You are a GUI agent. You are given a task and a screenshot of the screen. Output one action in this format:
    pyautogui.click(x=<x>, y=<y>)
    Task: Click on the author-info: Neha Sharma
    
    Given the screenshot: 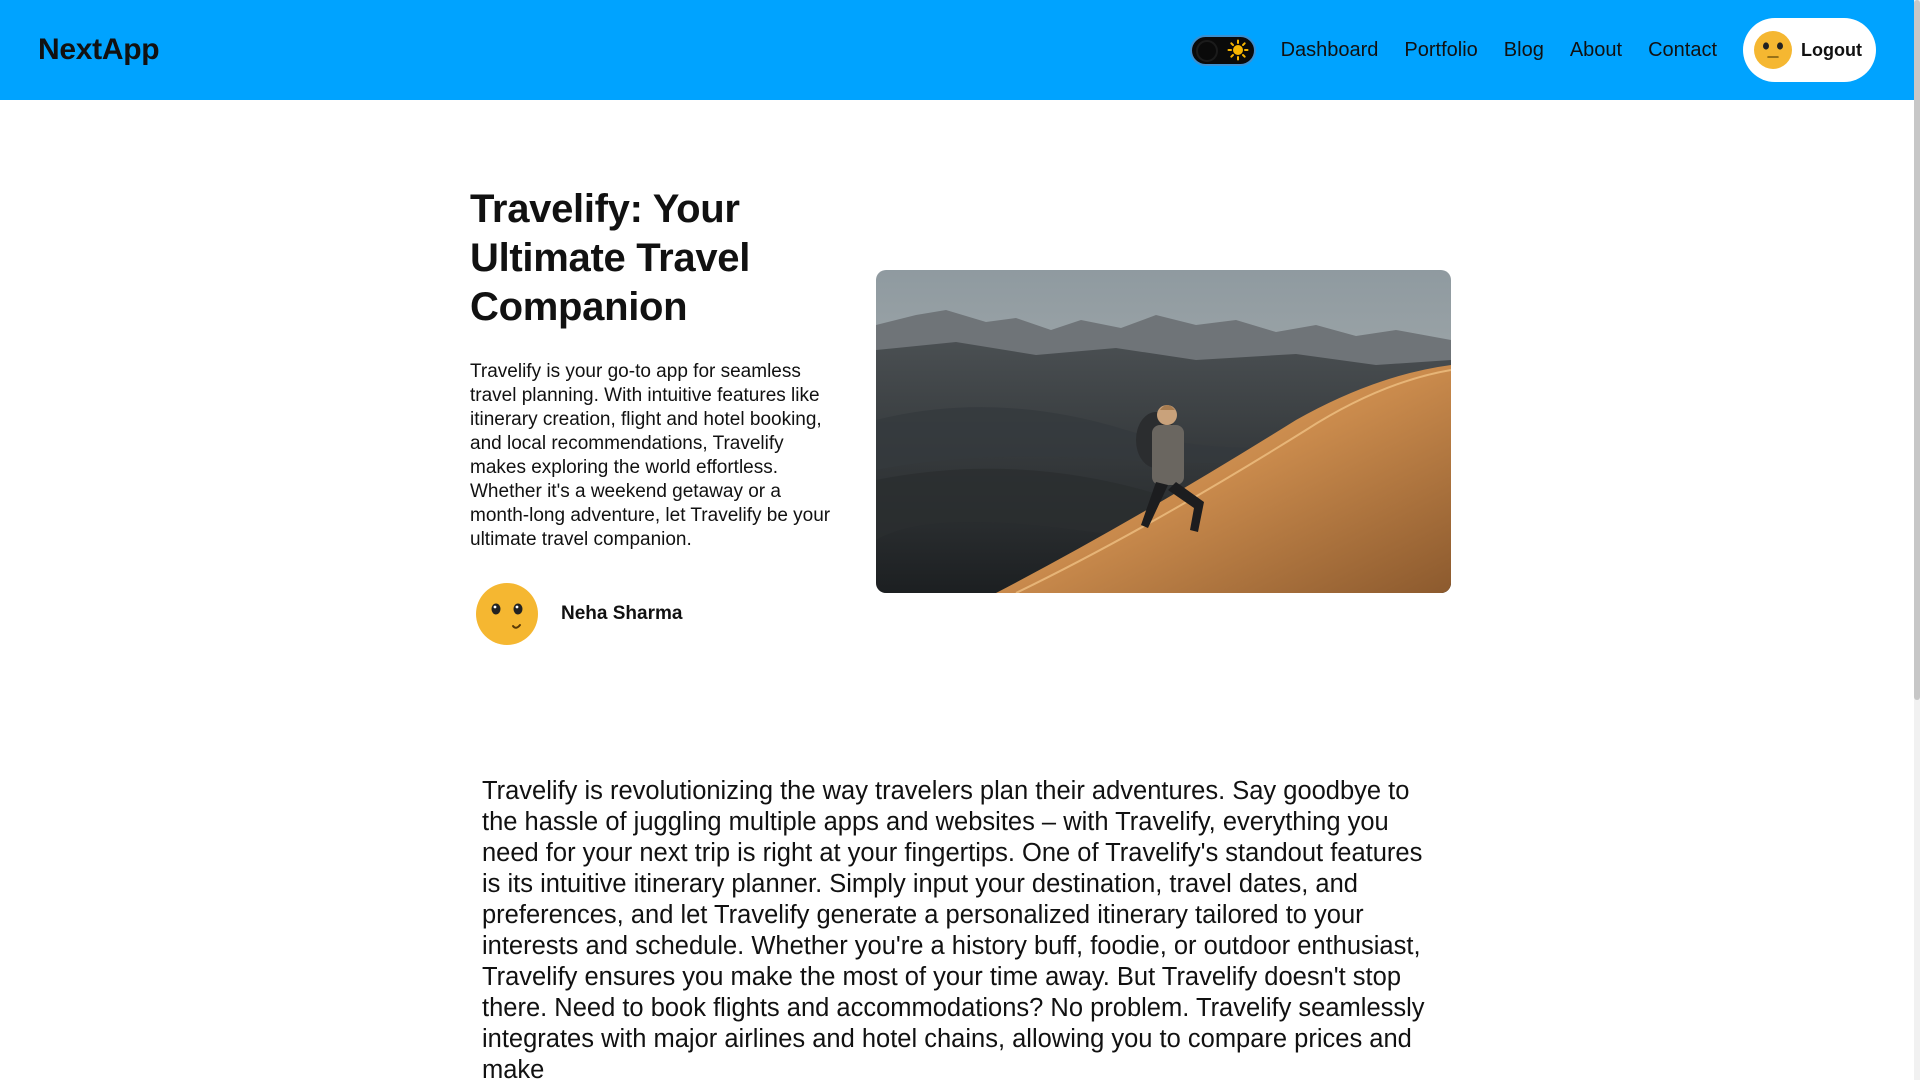 What is the action you would take?
    pyautogui.click(x=657, y=614)
    